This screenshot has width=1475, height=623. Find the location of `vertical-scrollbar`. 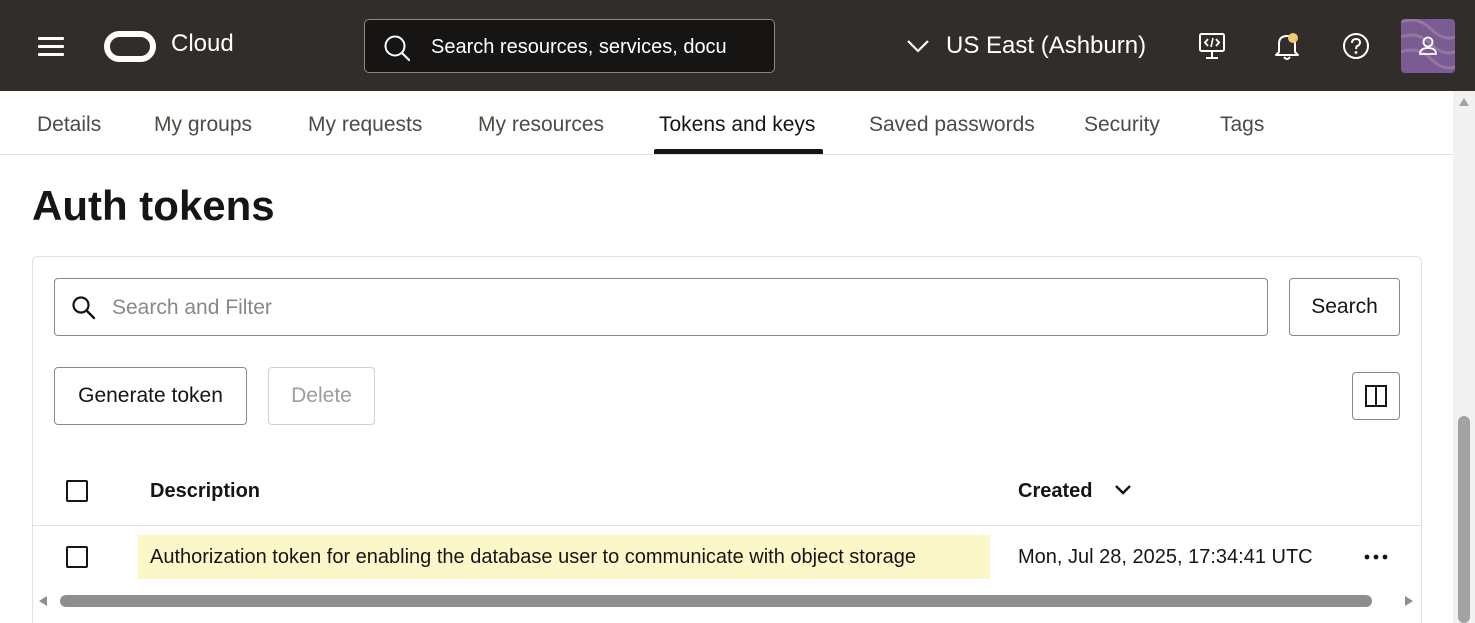

vertical-scrollbar is located at coordinates (1464, 357).